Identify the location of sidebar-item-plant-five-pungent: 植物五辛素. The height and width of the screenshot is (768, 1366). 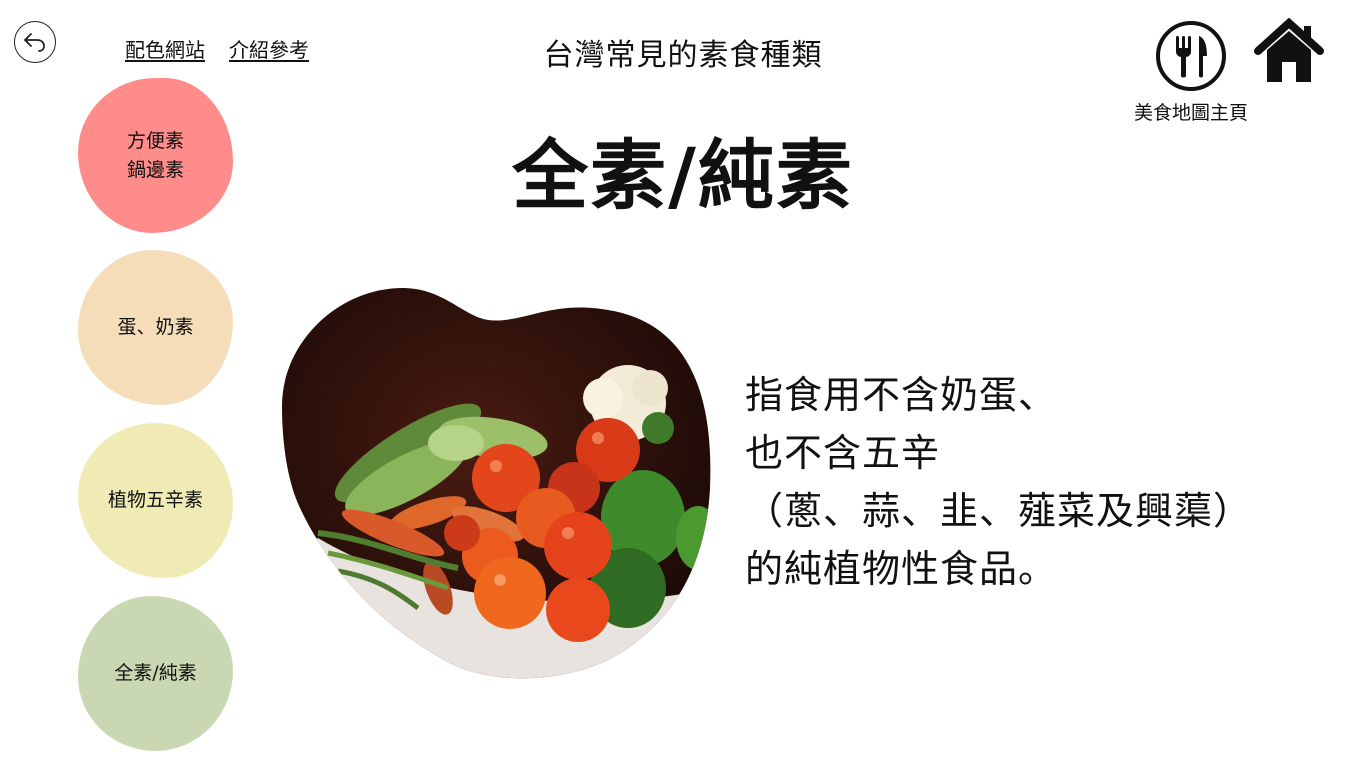
(155, 500).